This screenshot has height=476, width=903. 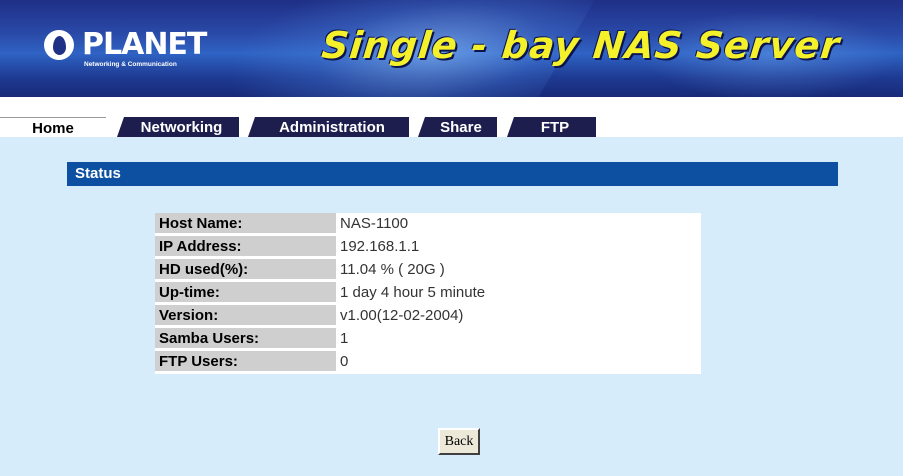 I want to click on tab-share: Share, so click(x=457, y=127).